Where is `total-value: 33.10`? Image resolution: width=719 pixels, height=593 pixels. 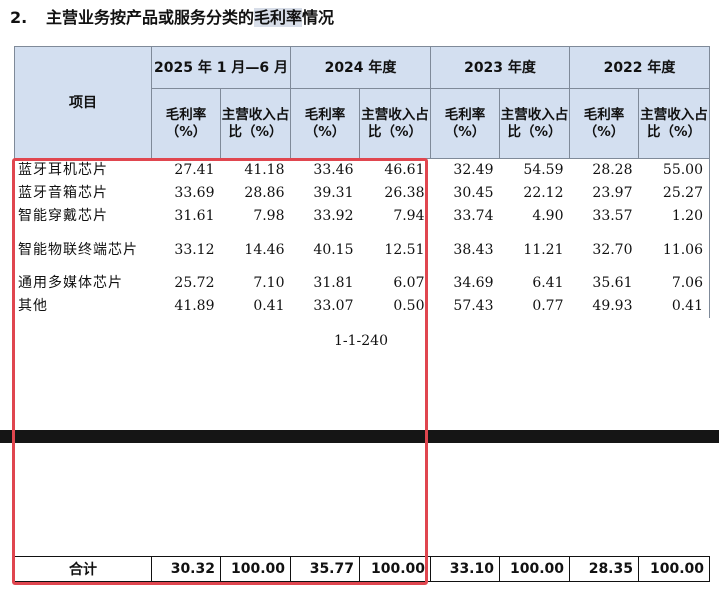 total-value: 33.10 is located at coordinates (465, 569).